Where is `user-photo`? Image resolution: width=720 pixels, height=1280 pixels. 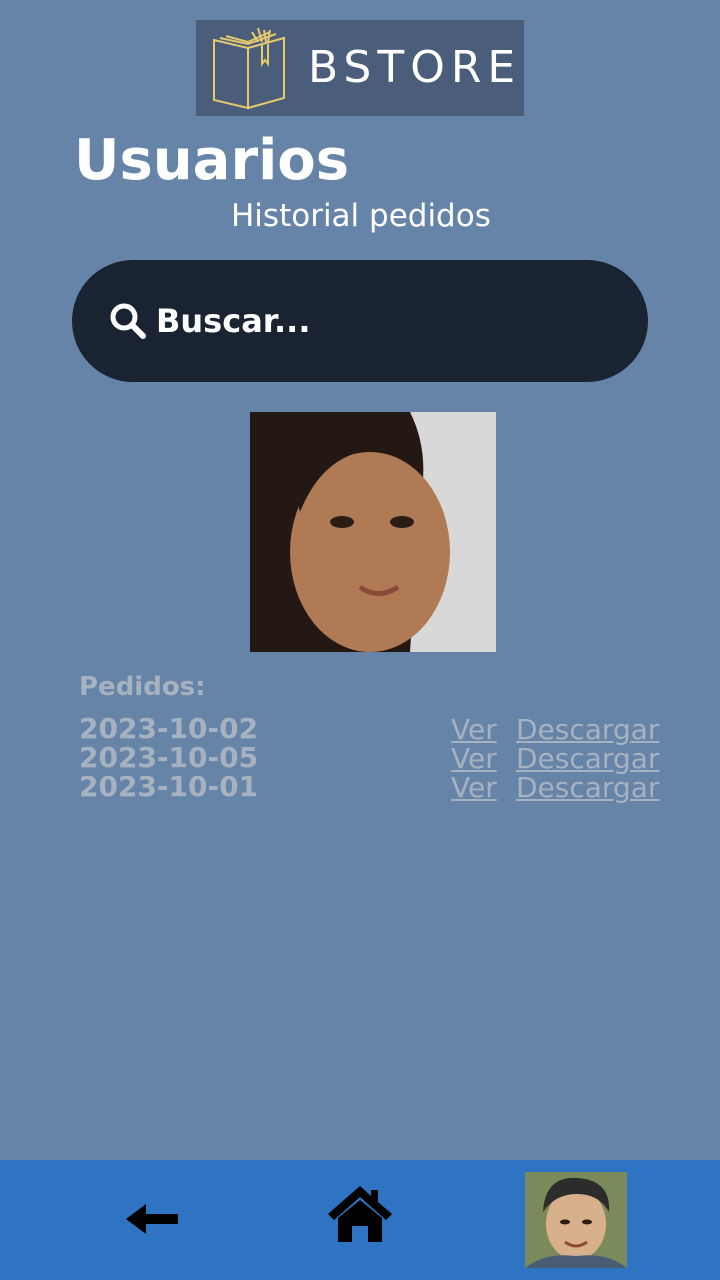 user-photo is located at coordinates (373, 532).